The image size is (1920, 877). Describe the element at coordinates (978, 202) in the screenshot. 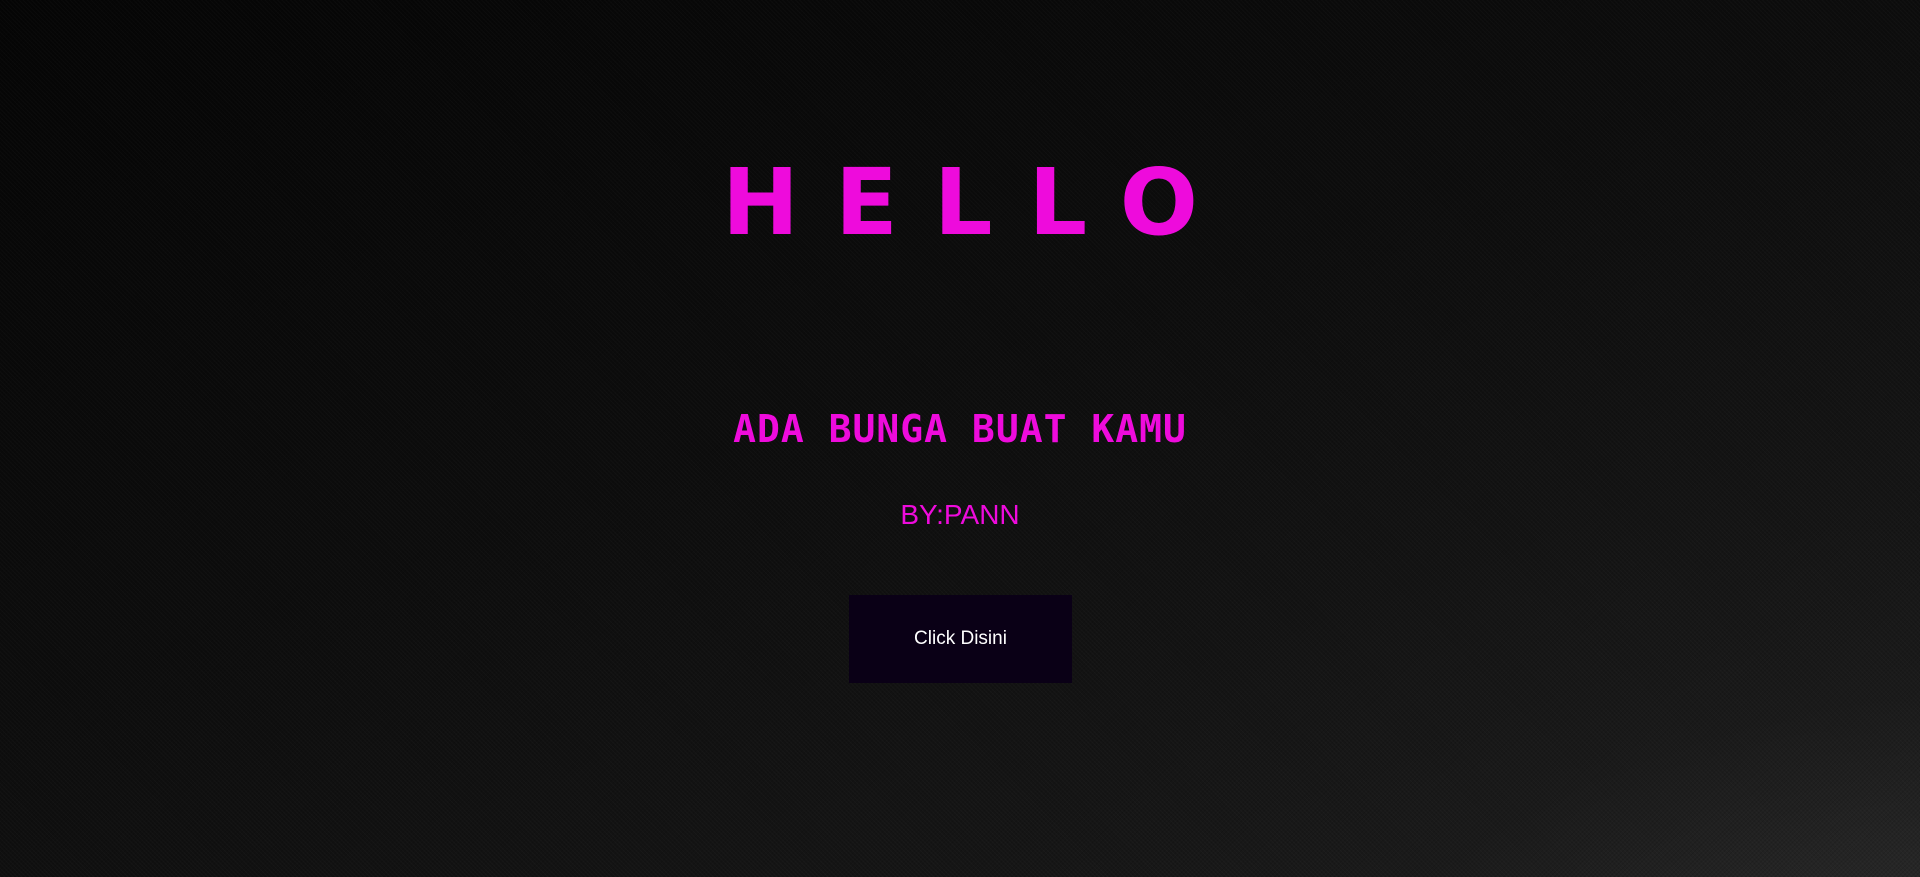

I see `hero-title: HELLO` at that location.